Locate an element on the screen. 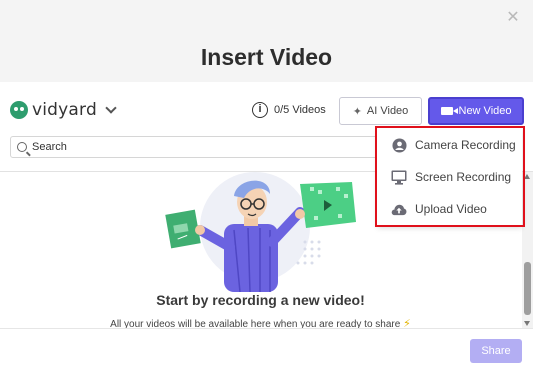 The image size is (533, 369). ai-video-button: ✦ AI Video is located at coordinates (380, 111).